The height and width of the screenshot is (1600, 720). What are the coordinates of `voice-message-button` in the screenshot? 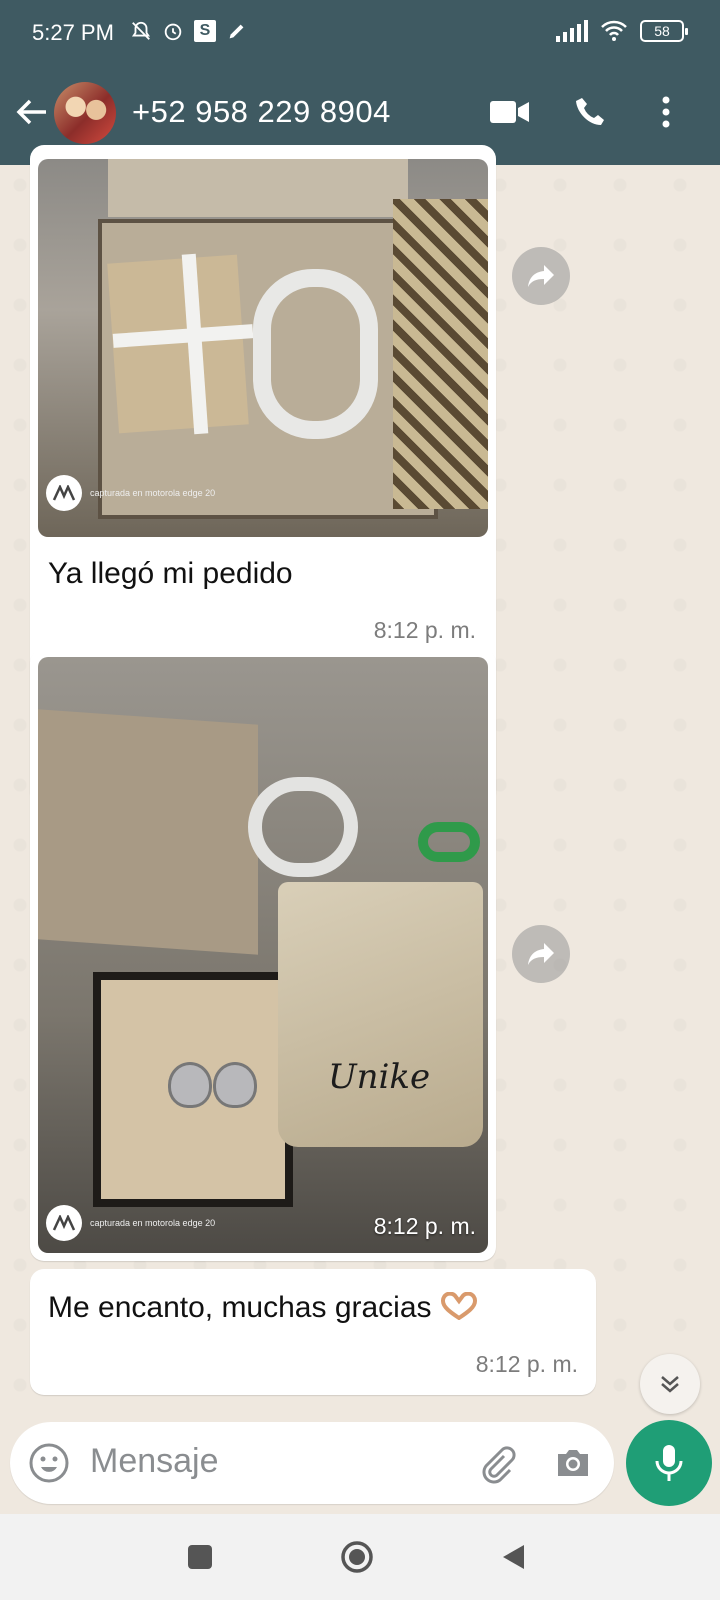 It's located at (669, 1463).